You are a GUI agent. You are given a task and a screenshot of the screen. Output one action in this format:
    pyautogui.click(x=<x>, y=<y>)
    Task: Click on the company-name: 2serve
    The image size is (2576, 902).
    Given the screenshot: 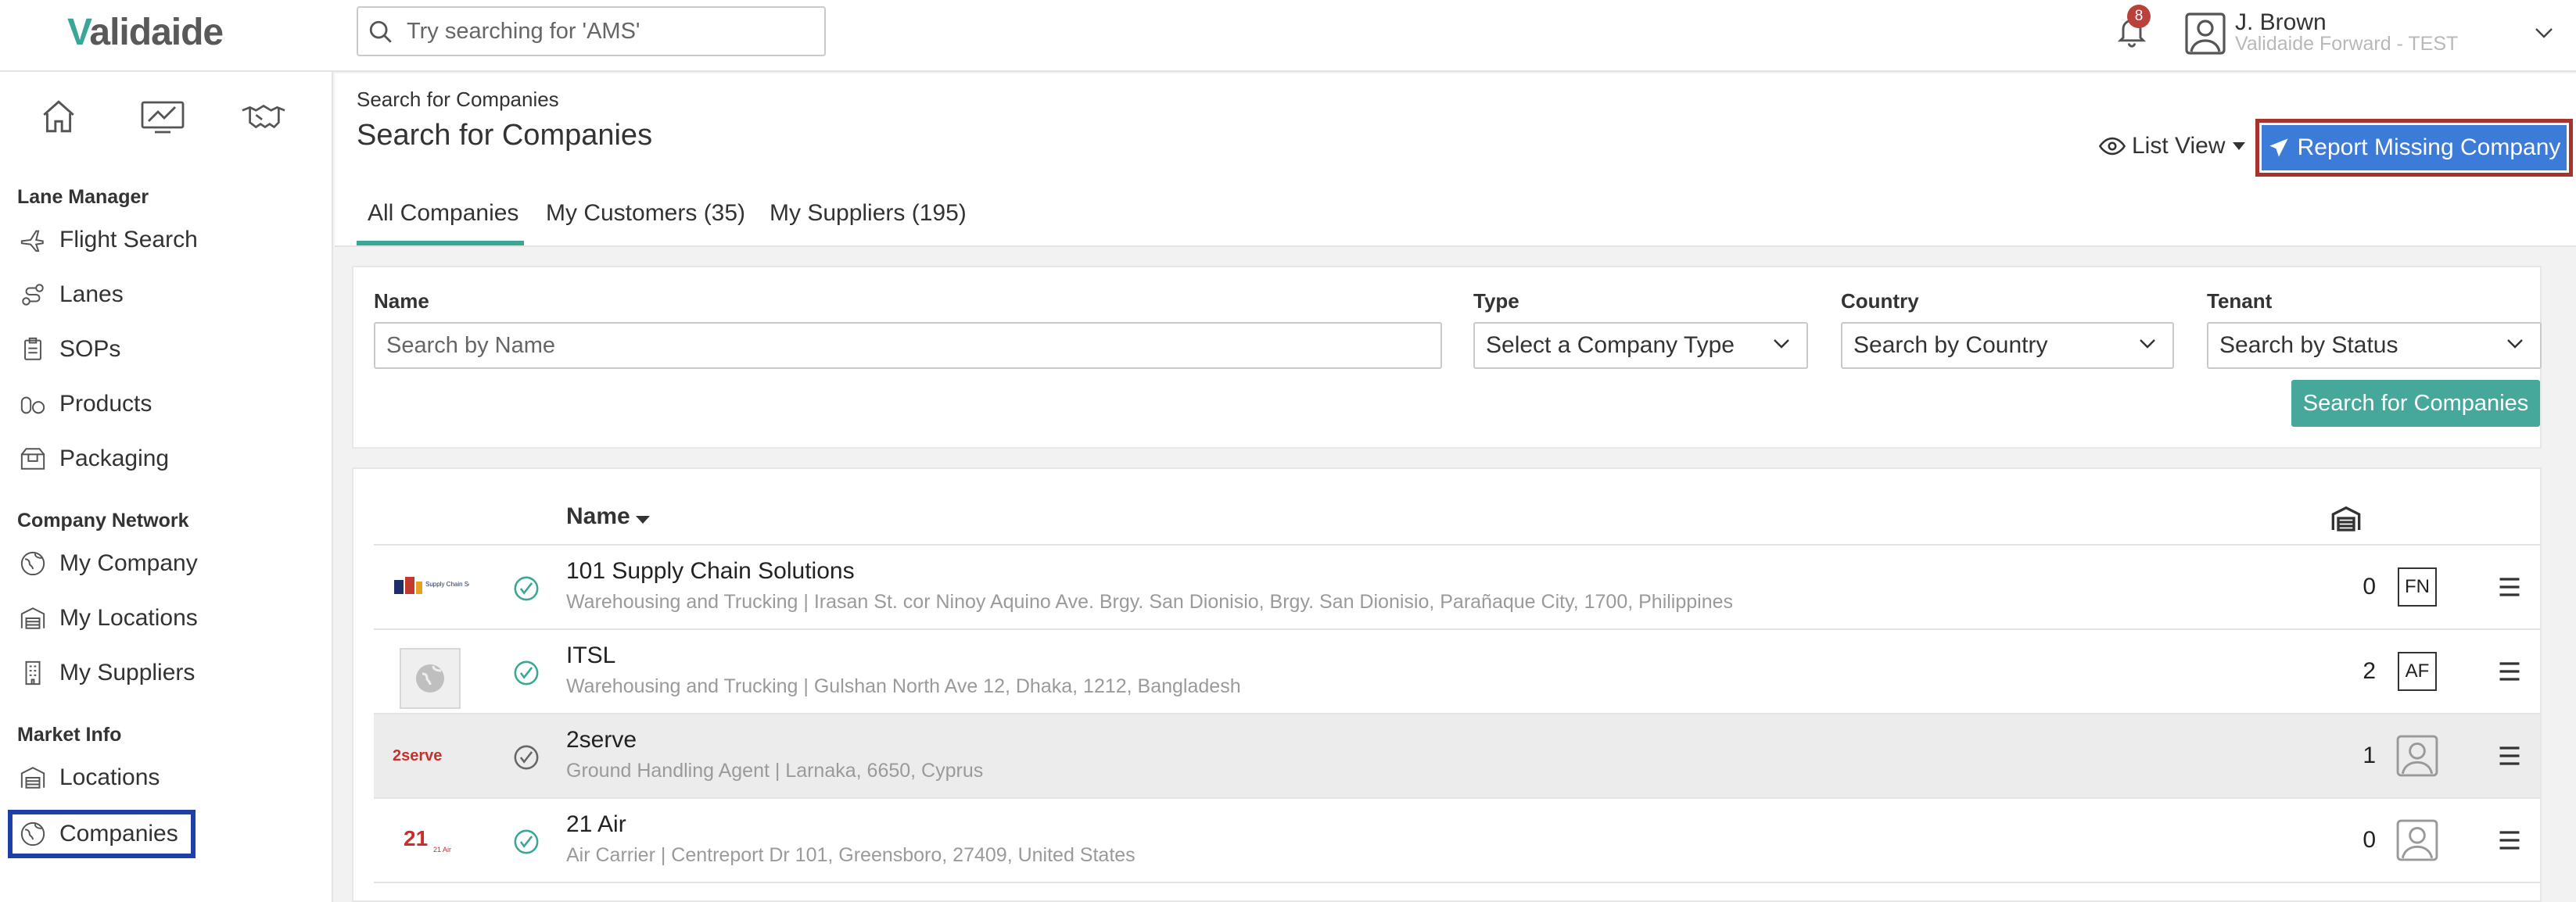 What is the action you would take?
    pyautogui.click(x=601, y=740)
    